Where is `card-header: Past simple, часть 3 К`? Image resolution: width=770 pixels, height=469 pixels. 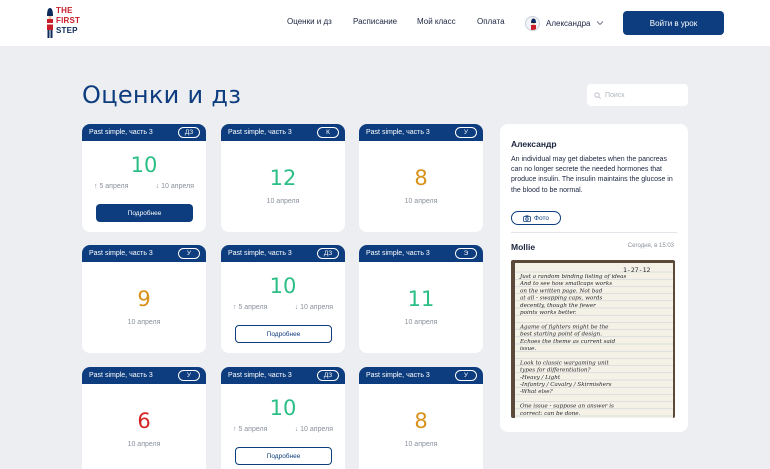
card-header: Past simple, часть 3 К is located at coordinates (283, 132).